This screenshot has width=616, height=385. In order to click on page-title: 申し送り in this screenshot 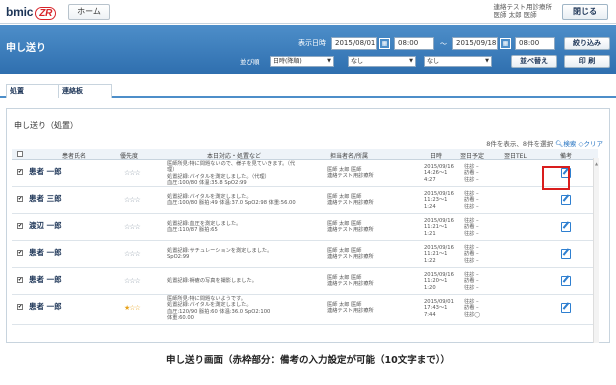, I will do `click(26, 48)`.